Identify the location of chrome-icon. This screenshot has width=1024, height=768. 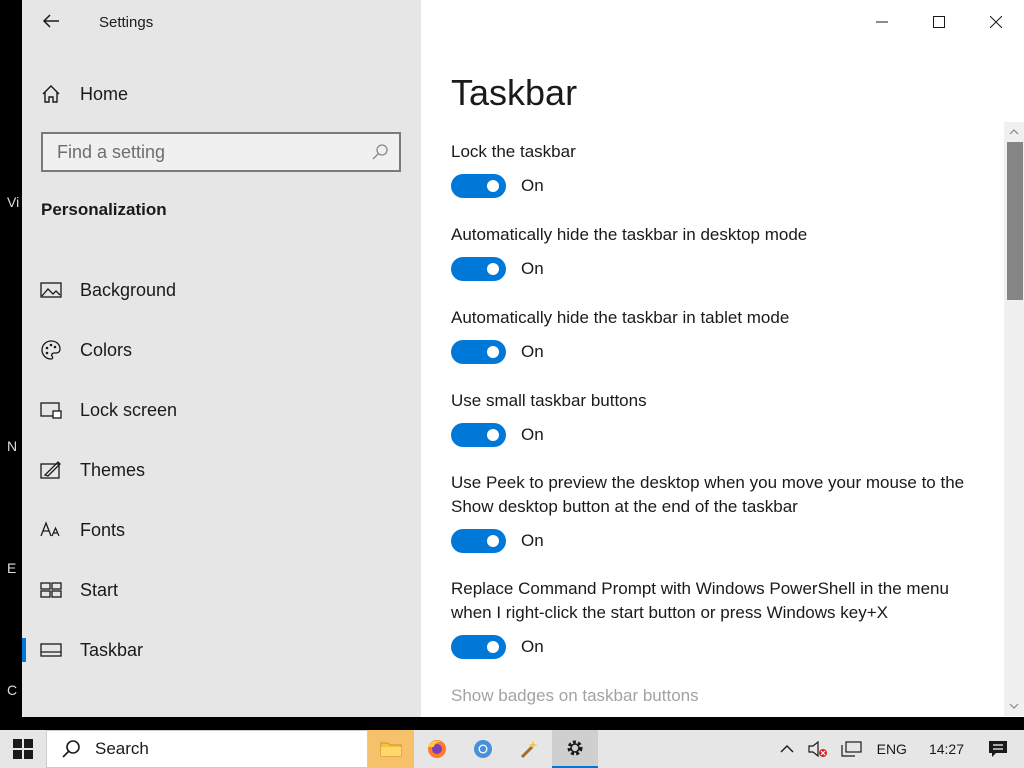
(483, 749).